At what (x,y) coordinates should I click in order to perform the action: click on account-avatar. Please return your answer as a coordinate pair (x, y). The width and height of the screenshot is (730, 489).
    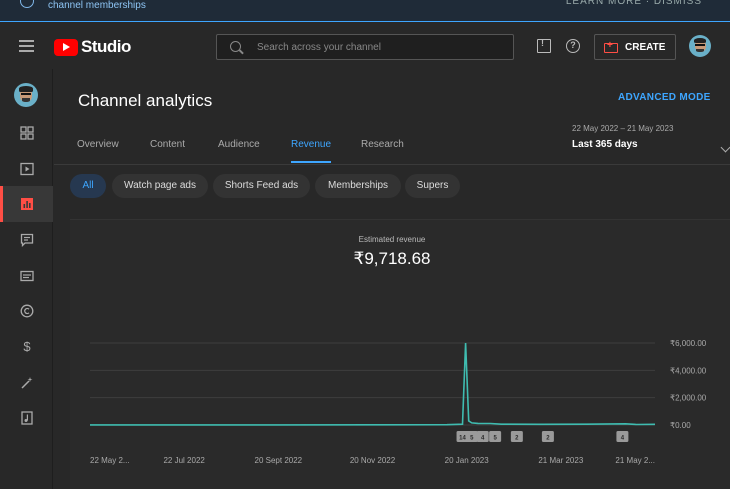
    Looking at the image, I should click on (700, 46).